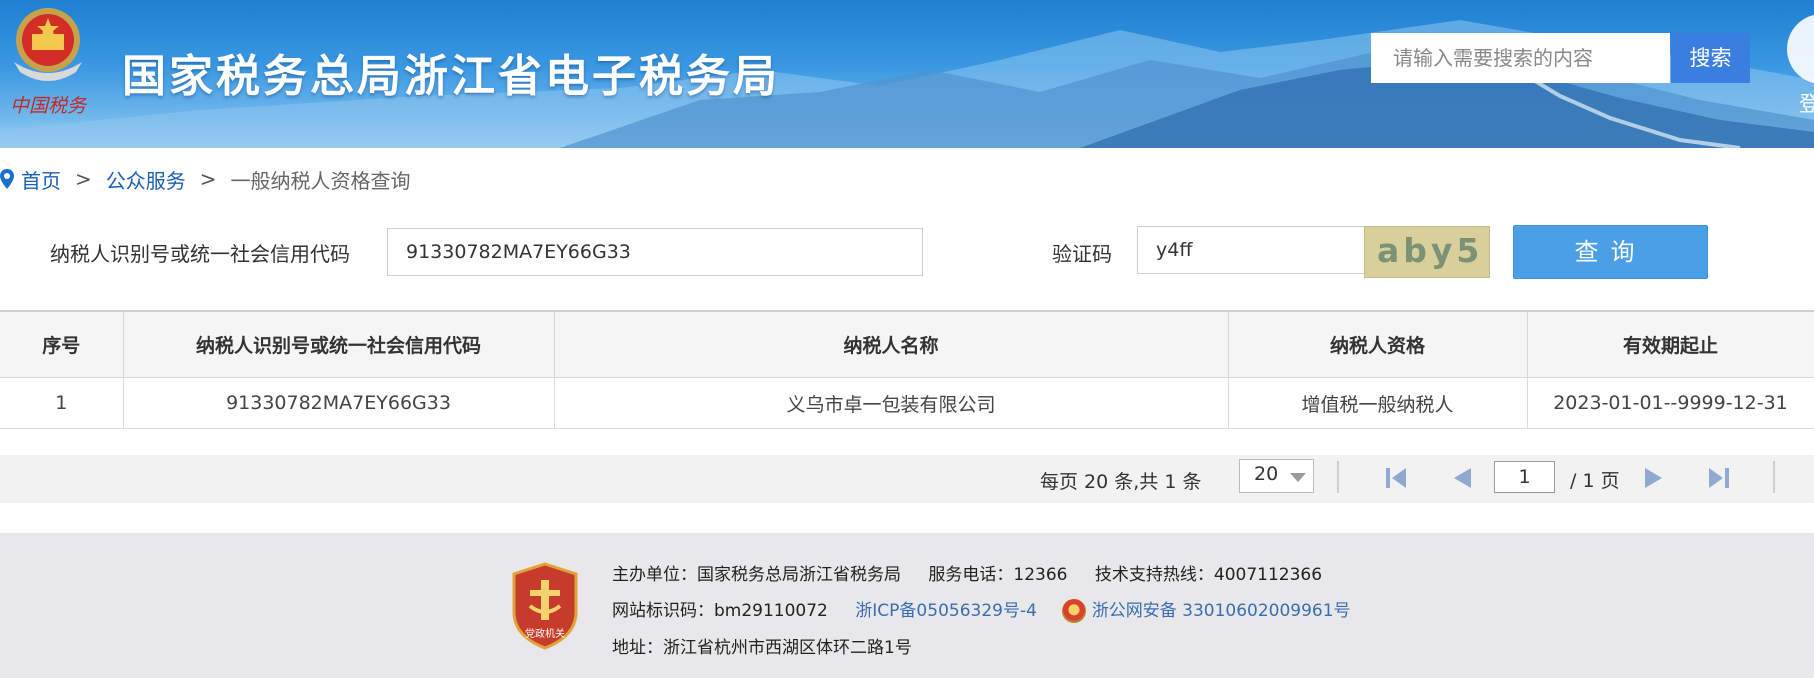 The image size is (1814, 678). What do you see at coordinates (451, 76) in the screenshot?
I see `site-title: 国家税务总局浙江省电子税务局` at bounding box center [451, 76].